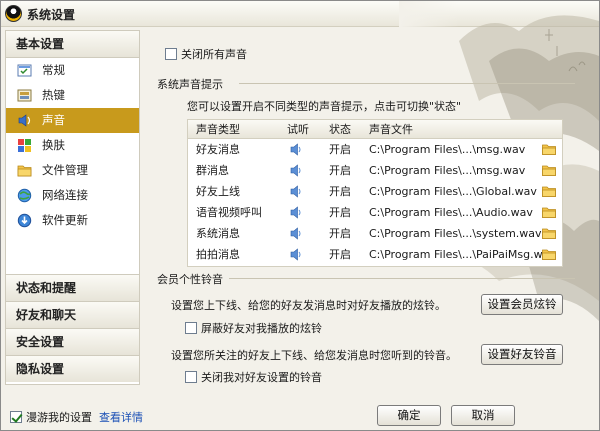 The height and width of the screenshot is (431, 600). What do you see at coordinates (65, 195) in the screenshot?
I see `sidebar-item-label: 网络连接` at bounding box center [65, 195].